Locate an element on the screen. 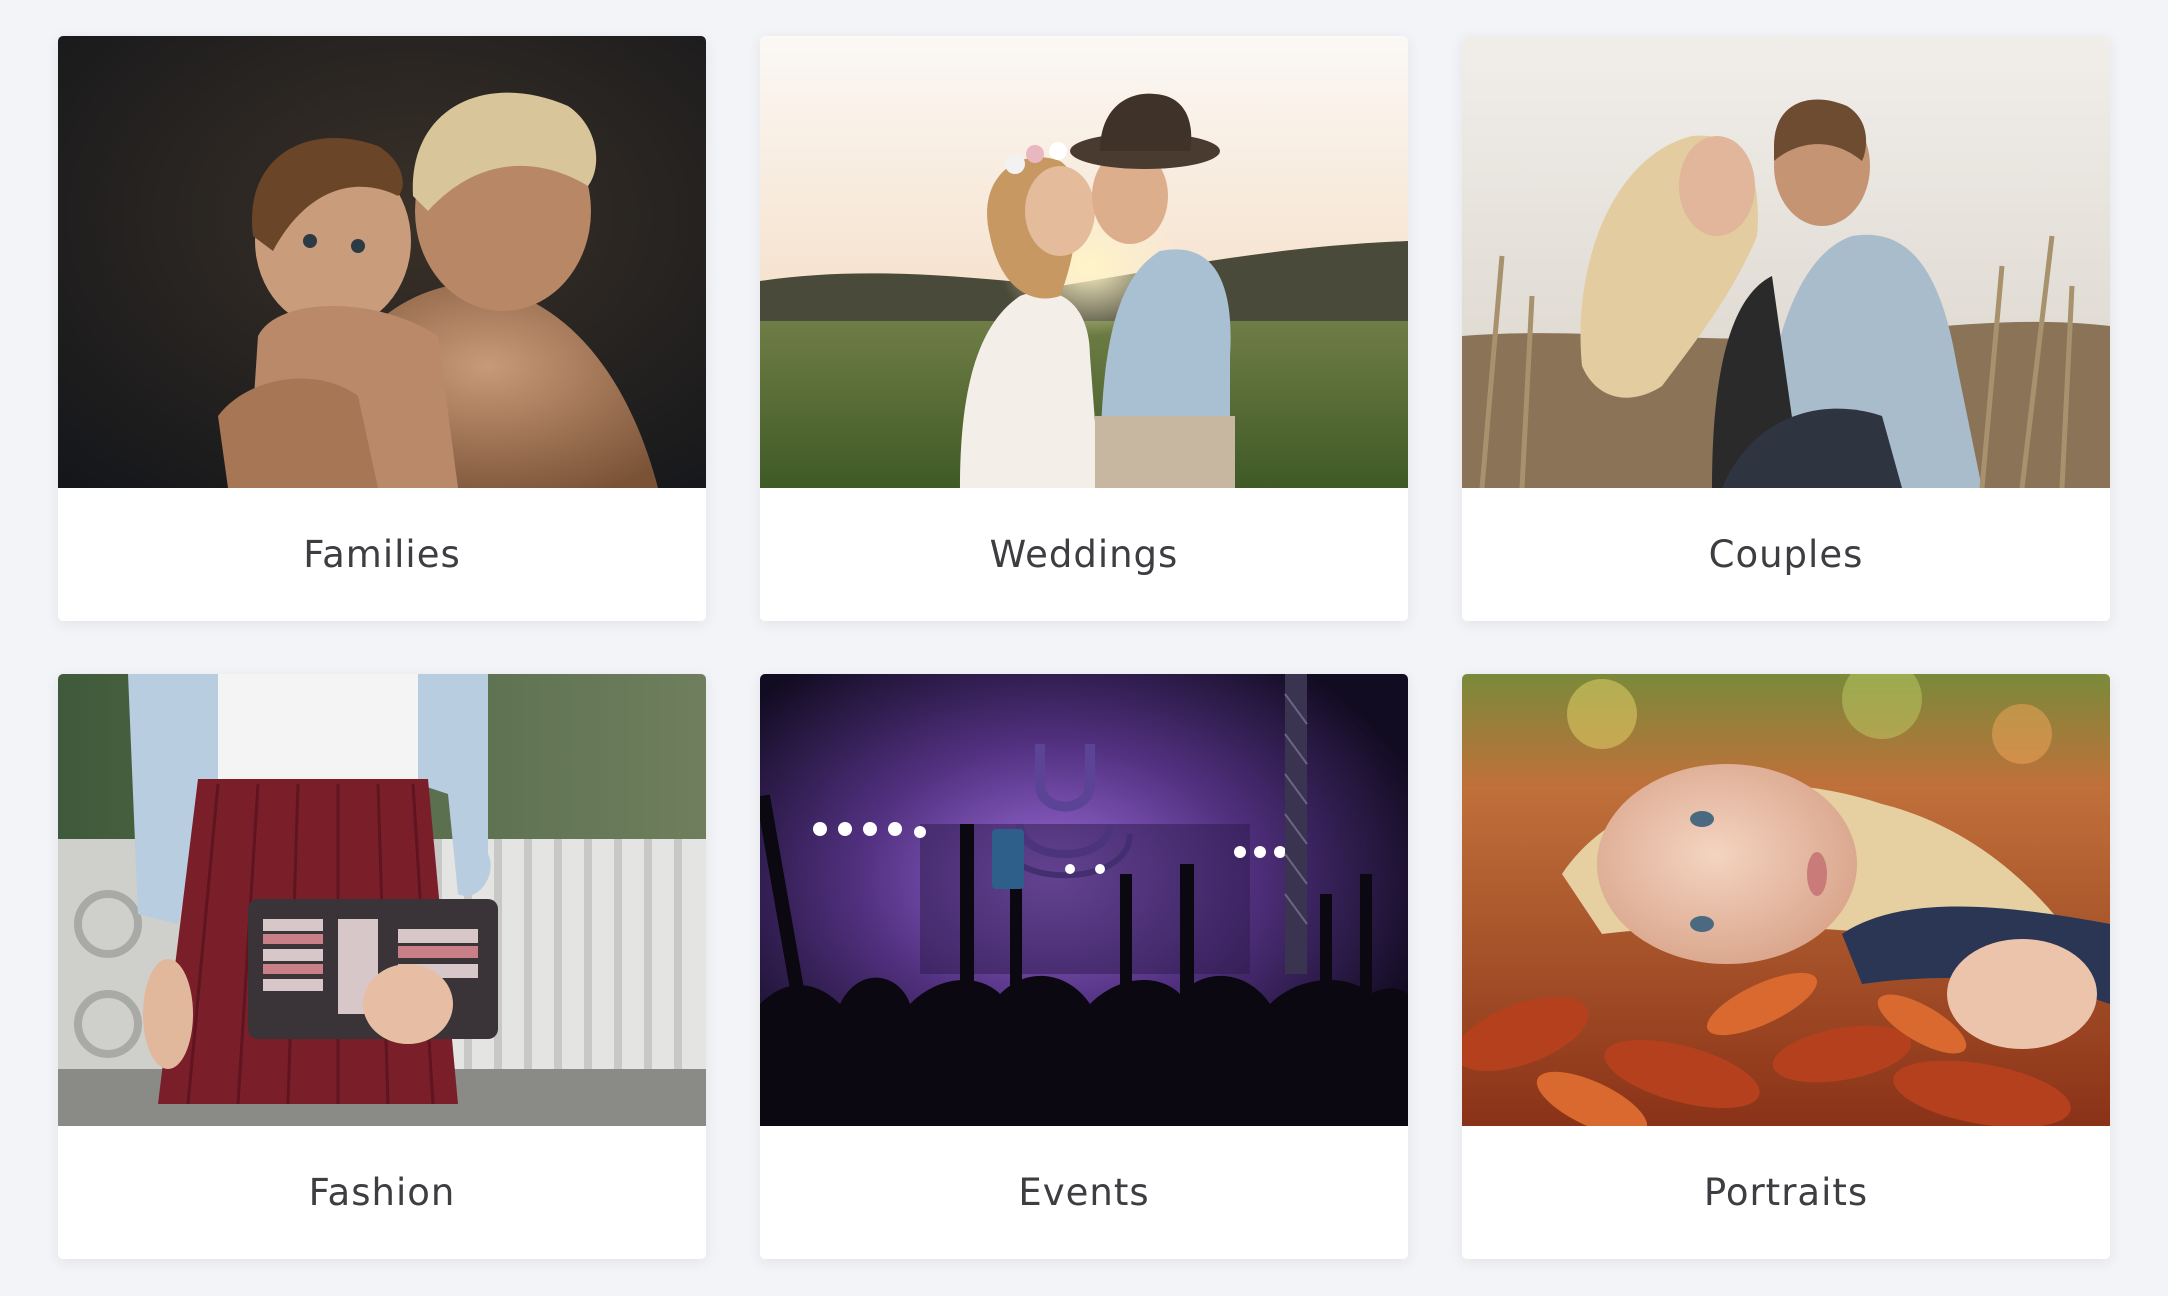  category-label: Families is located at coordinates (382, 554).